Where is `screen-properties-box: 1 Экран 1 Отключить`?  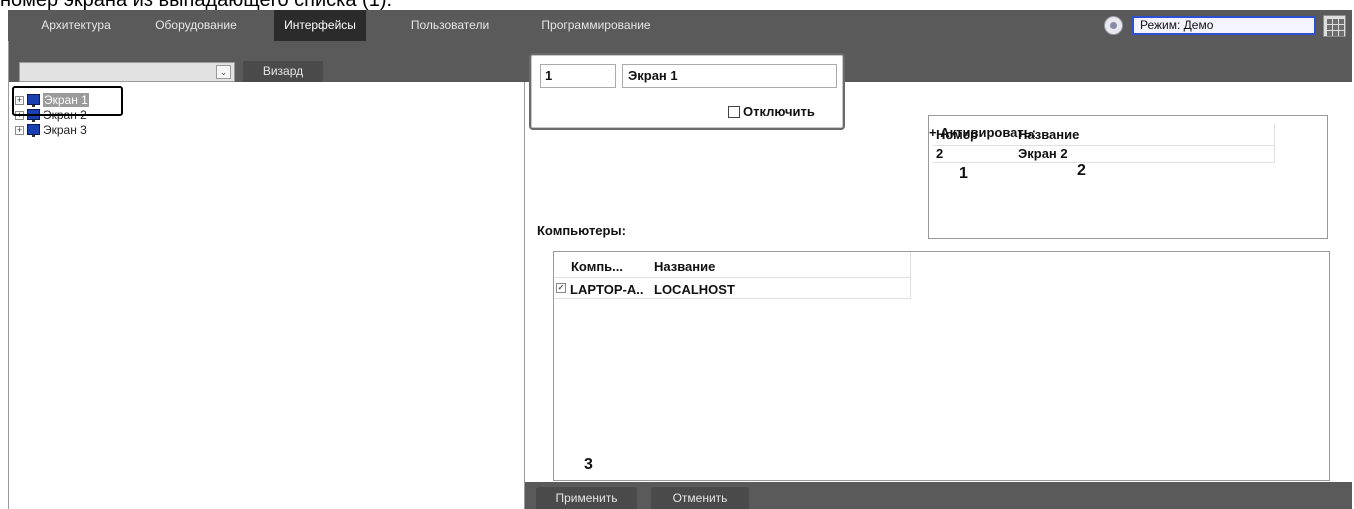 screen-properties-box: 1 Экран 1 Отключить is located at coordinates (687, 91).